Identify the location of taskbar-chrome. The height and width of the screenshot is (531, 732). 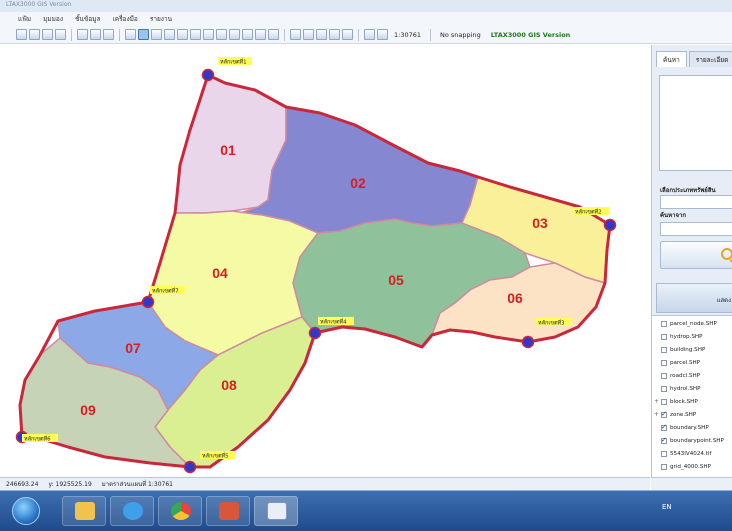
(180, 511).